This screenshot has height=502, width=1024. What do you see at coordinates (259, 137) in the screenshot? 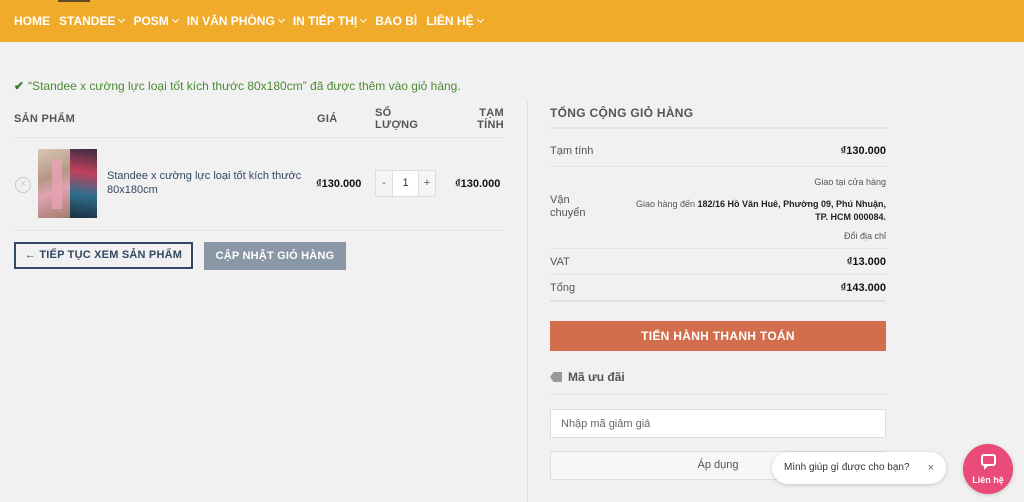
I see `header-divider` at bounding box center [259, 137].